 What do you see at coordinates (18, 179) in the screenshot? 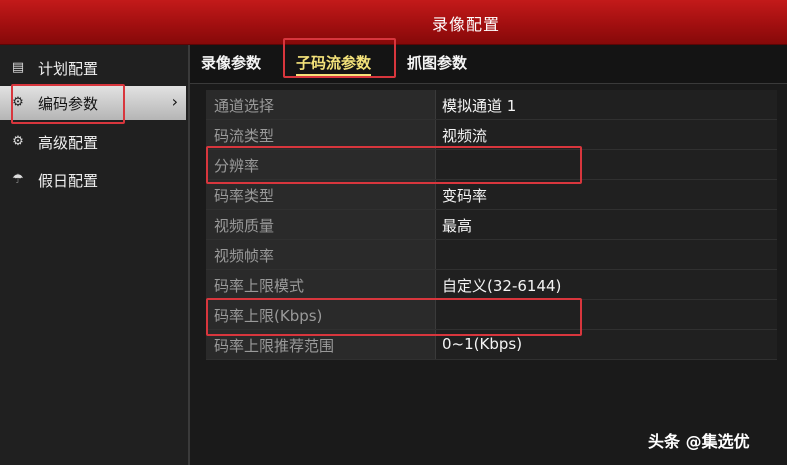
I see `umbrella-icon: ☂` at bounding box center [18, 179].